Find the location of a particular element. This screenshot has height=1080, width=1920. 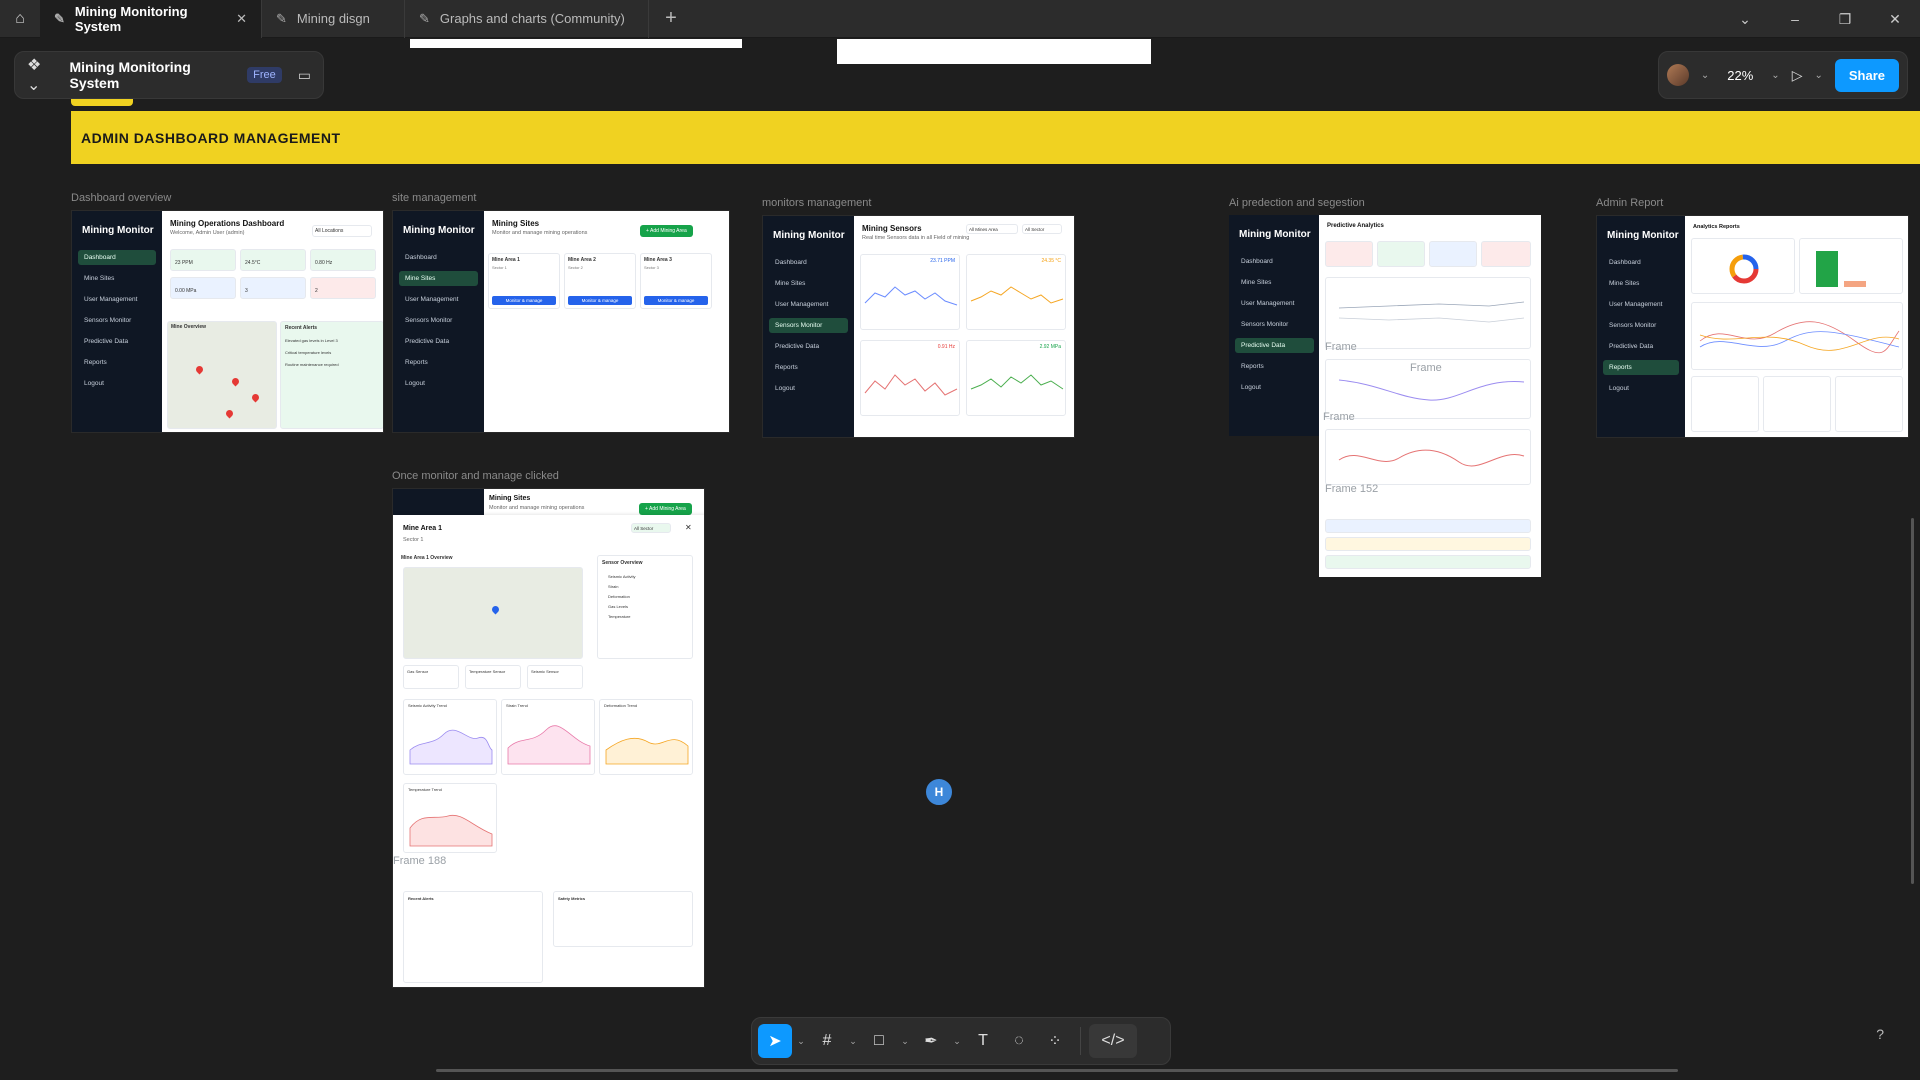

frame-label: Admin Report is located at coordinates (1629, 203).